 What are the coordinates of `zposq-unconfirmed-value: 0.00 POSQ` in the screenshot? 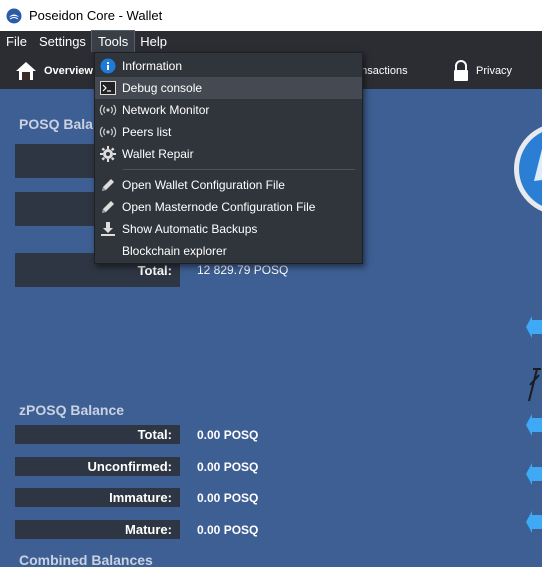 It's located at (228, 467).